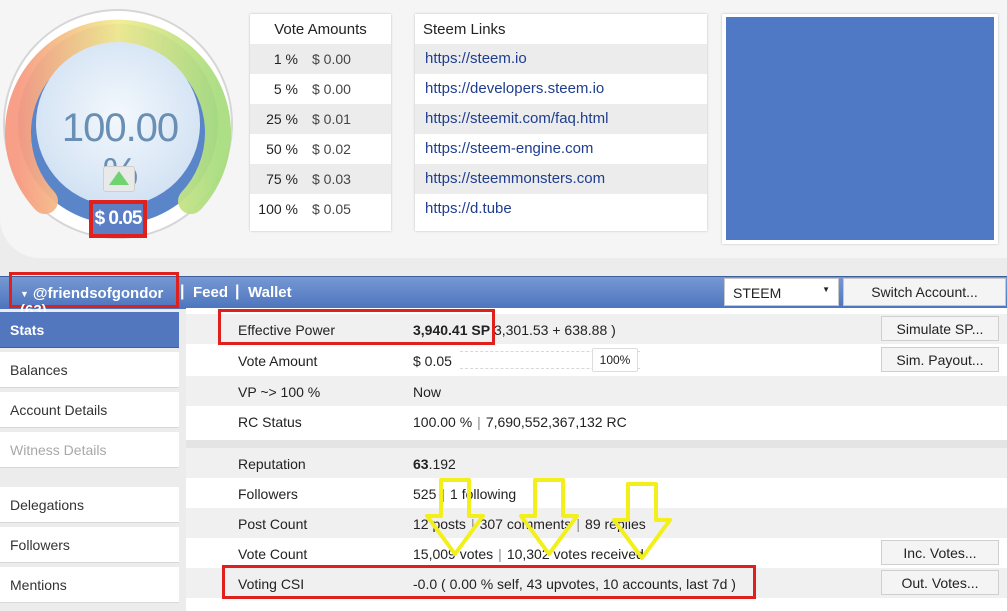  What do you see at coordinates (516, 118) in the screenshot?
I see `steem-link: https://steemit.com/faq.html` at bounding box center [516, 118].